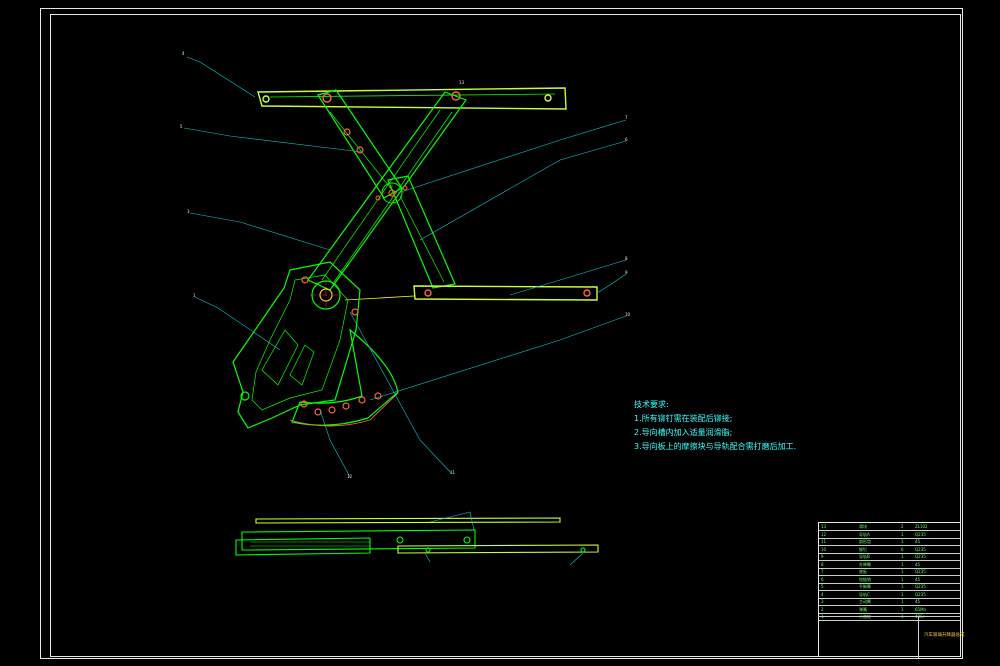 This screenshot has height=666, width=1000. Describe the element at coordinates (902, 526) in the screenshot. I see `parts-list-qty: 2` at that location.